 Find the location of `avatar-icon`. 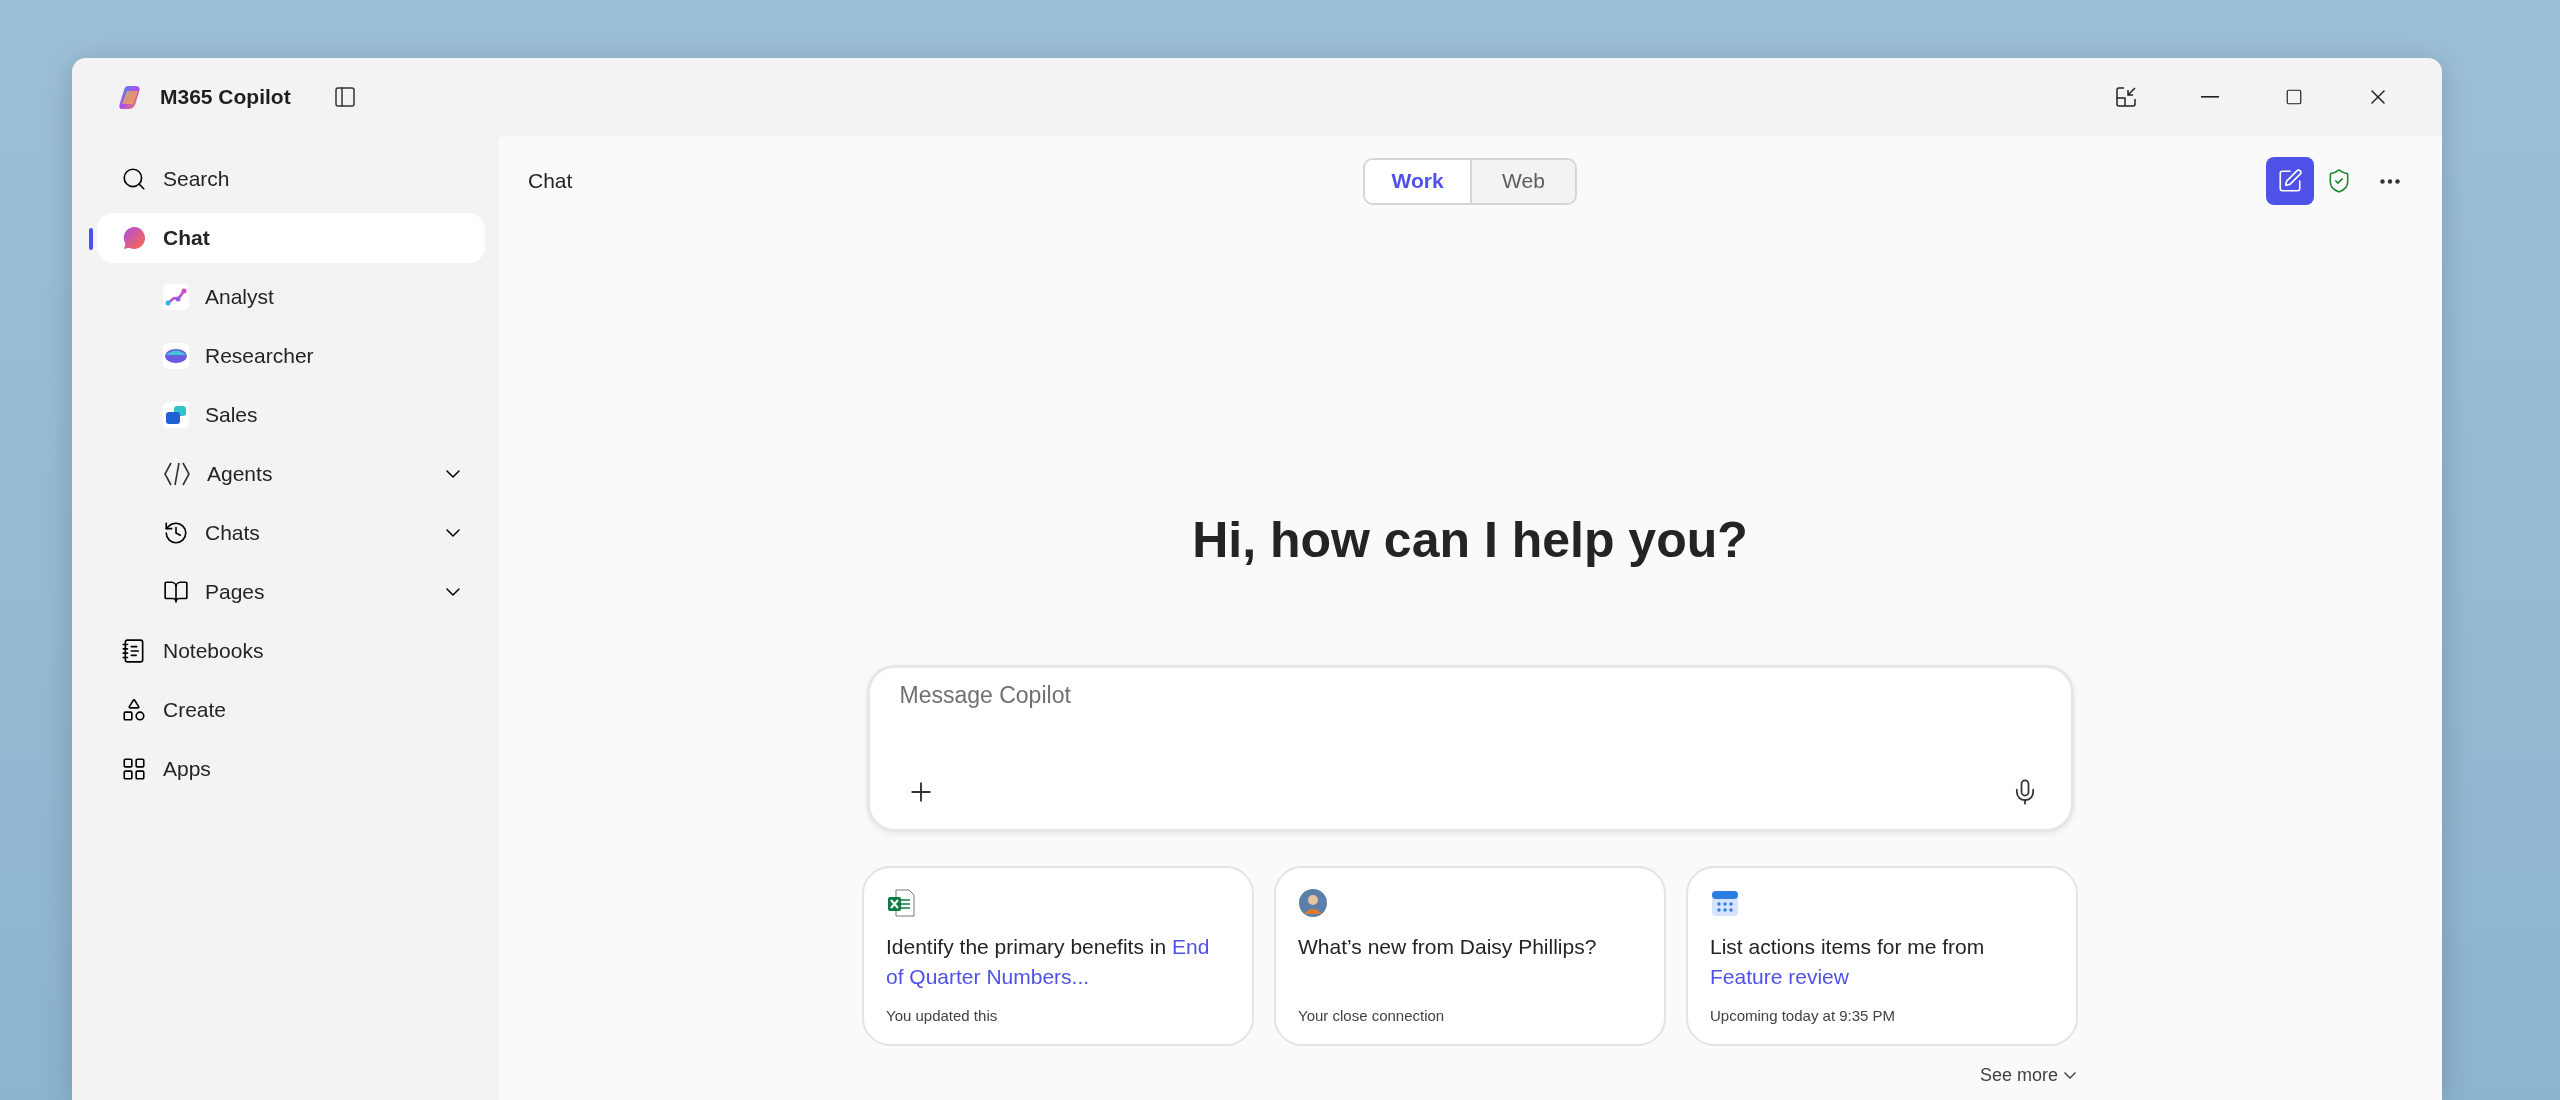

avatar-icon is located at coordinates (1313, 903).